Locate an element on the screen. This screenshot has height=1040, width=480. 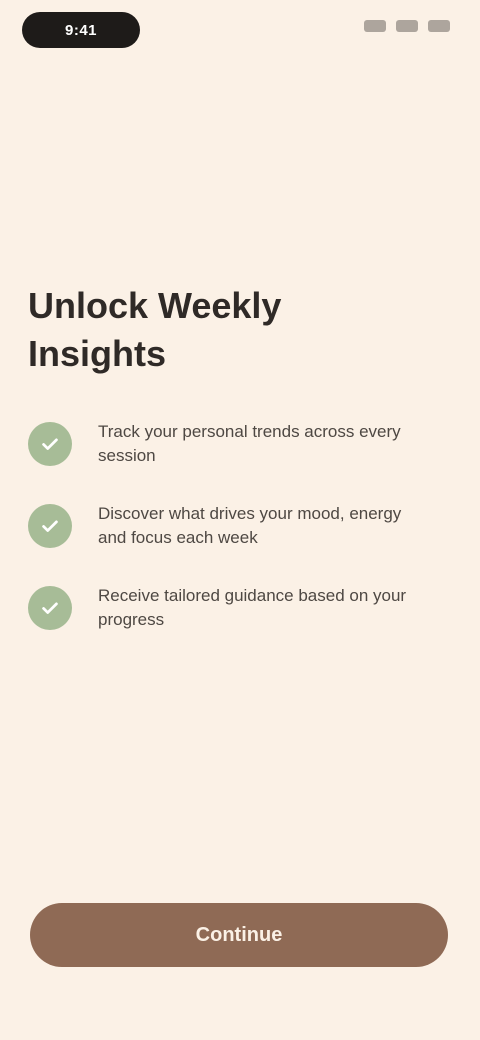
battery-icon is located at coordinates (439, 26).